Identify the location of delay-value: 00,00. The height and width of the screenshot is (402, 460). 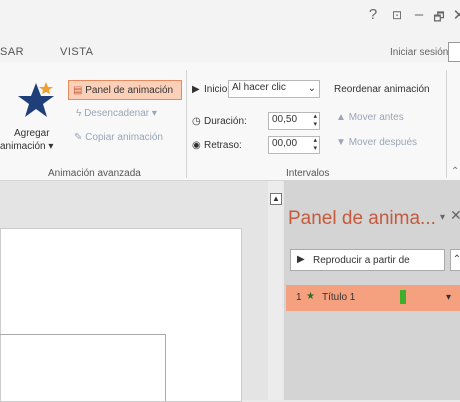
(285, 143).